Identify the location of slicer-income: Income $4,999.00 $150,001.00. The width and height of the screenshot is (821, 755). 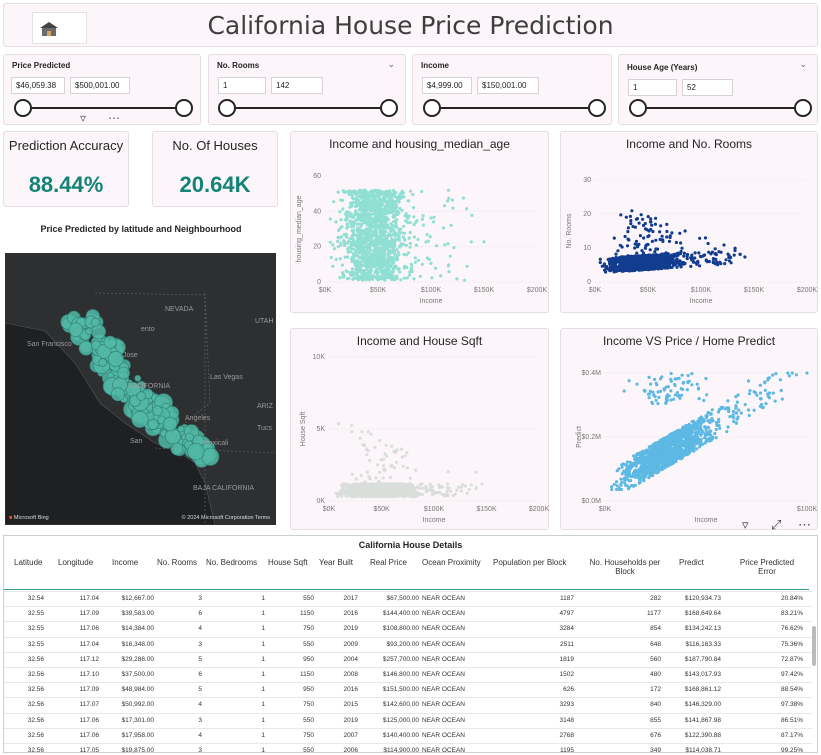
(512, 89).